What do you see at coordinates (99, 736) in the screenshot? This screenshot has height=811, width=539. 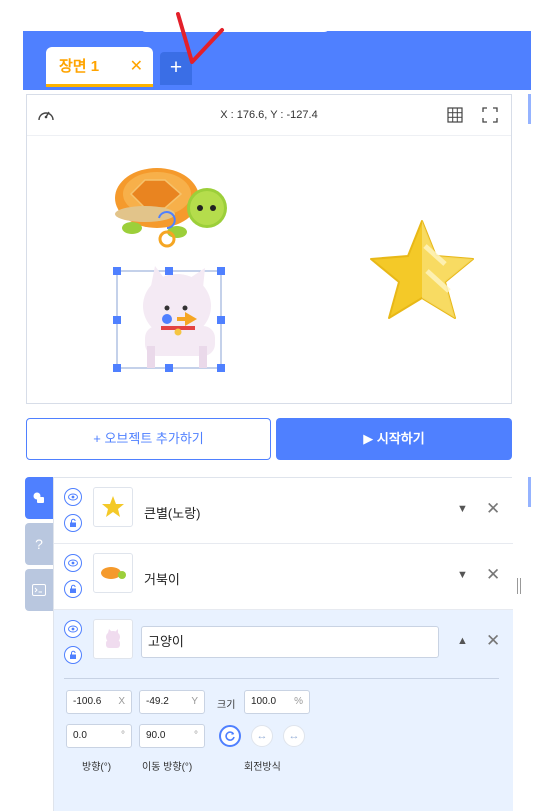 I see `direction-field: 0.0 °` at bounding box center [99, 736].